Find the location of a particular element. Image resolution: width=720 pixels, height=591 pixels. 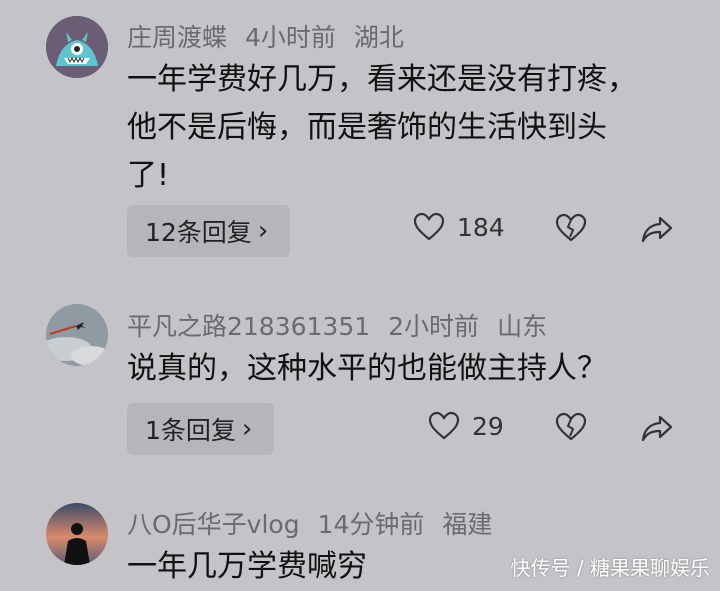

reply-count-label: 1条回复 is located at coordinates (190, 430).